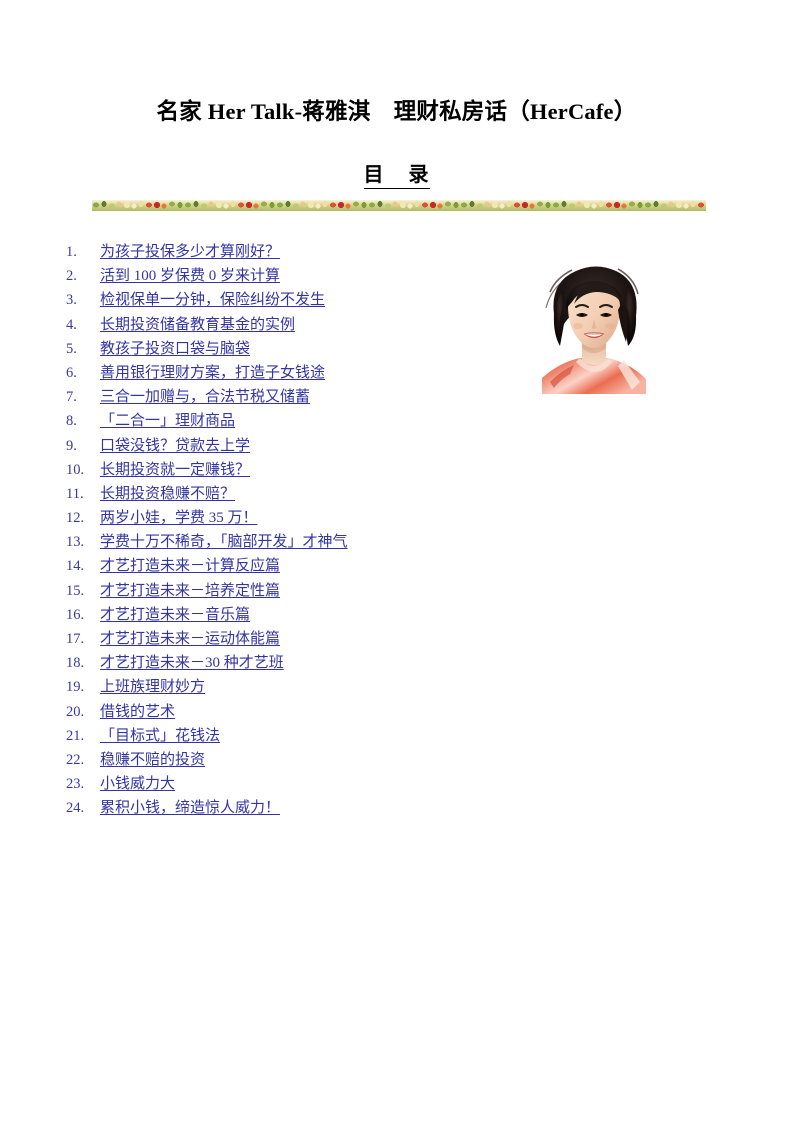 The image size is (793, 1122). Describe the element at coordinates (399, 205) in the screenshot. I see `floral-confetti-divider-icon` at that location.